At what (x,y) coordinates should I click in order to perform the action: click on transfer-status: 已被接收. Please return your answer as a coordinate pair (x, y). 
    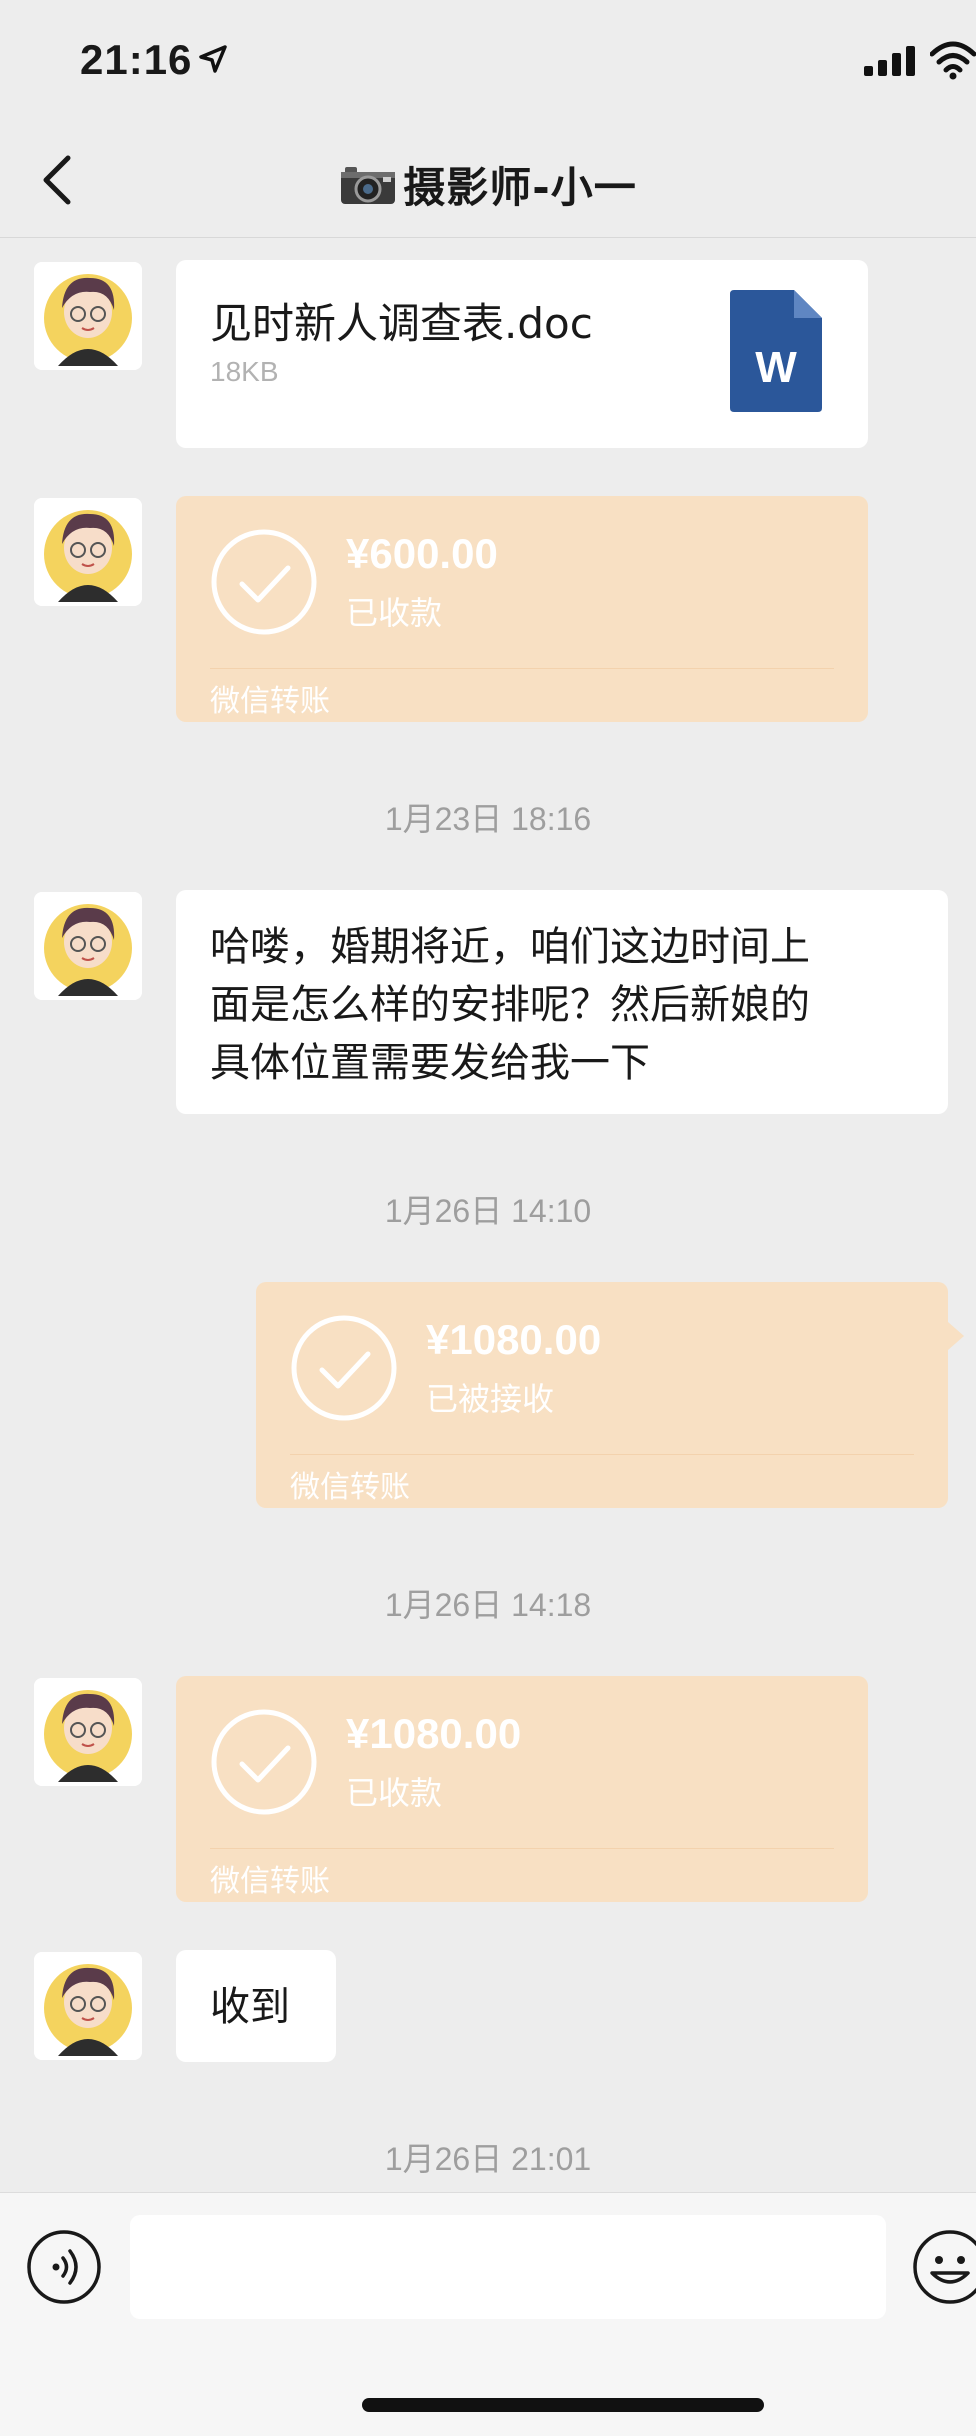
    Looking at the image, I should click on (490, 1399).